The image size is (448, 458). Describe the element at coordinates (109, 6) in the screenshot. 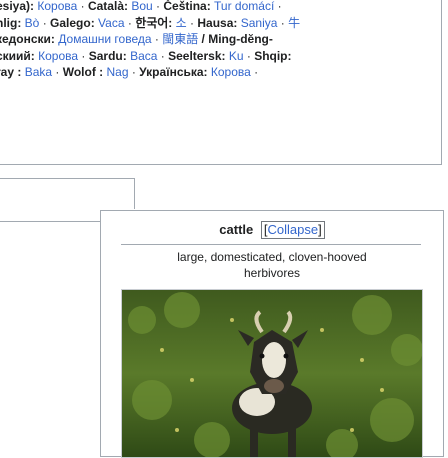

I see `language-name: Català:` at that location.